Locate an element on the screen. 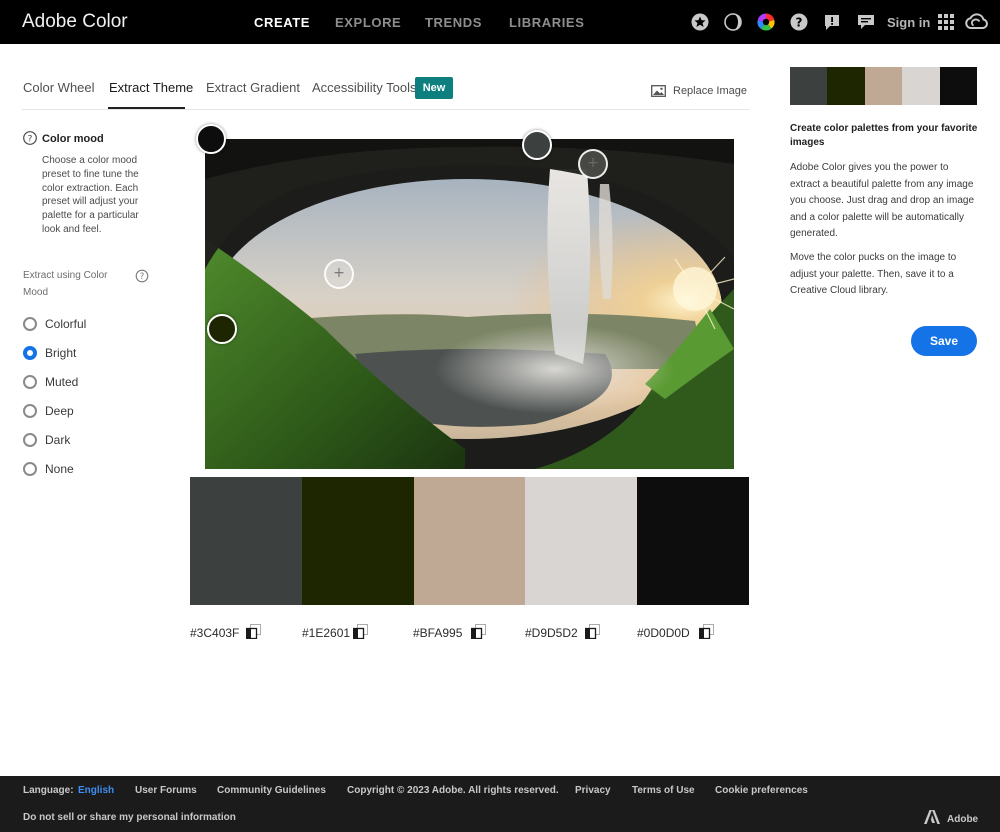 The height and width of the screenshot is (832, 1000). adobe-logo-icon is located at coordinates (932, 817).